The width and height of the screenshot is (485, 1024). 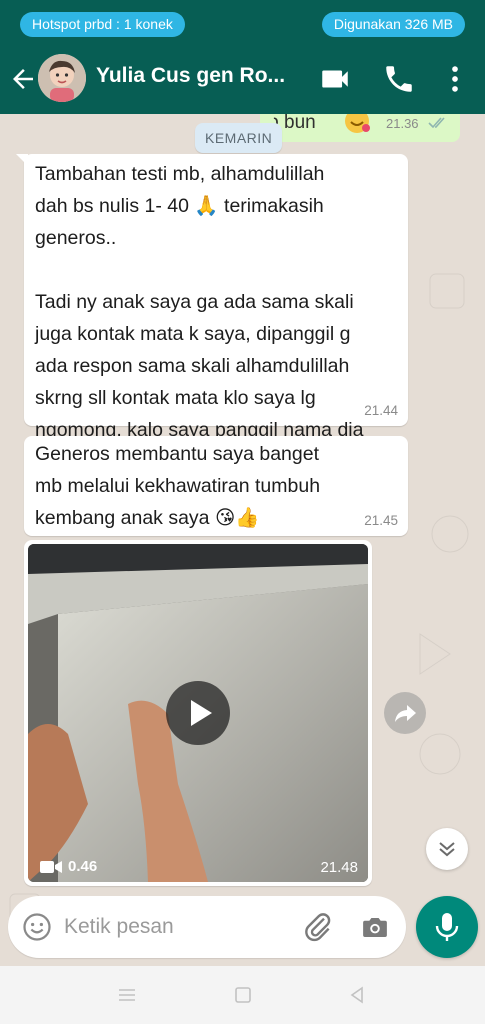 What do you see at coordinates (381, 520) in the screenshot?
I see `message-time: 21.45` at bounding box center [381, 520].